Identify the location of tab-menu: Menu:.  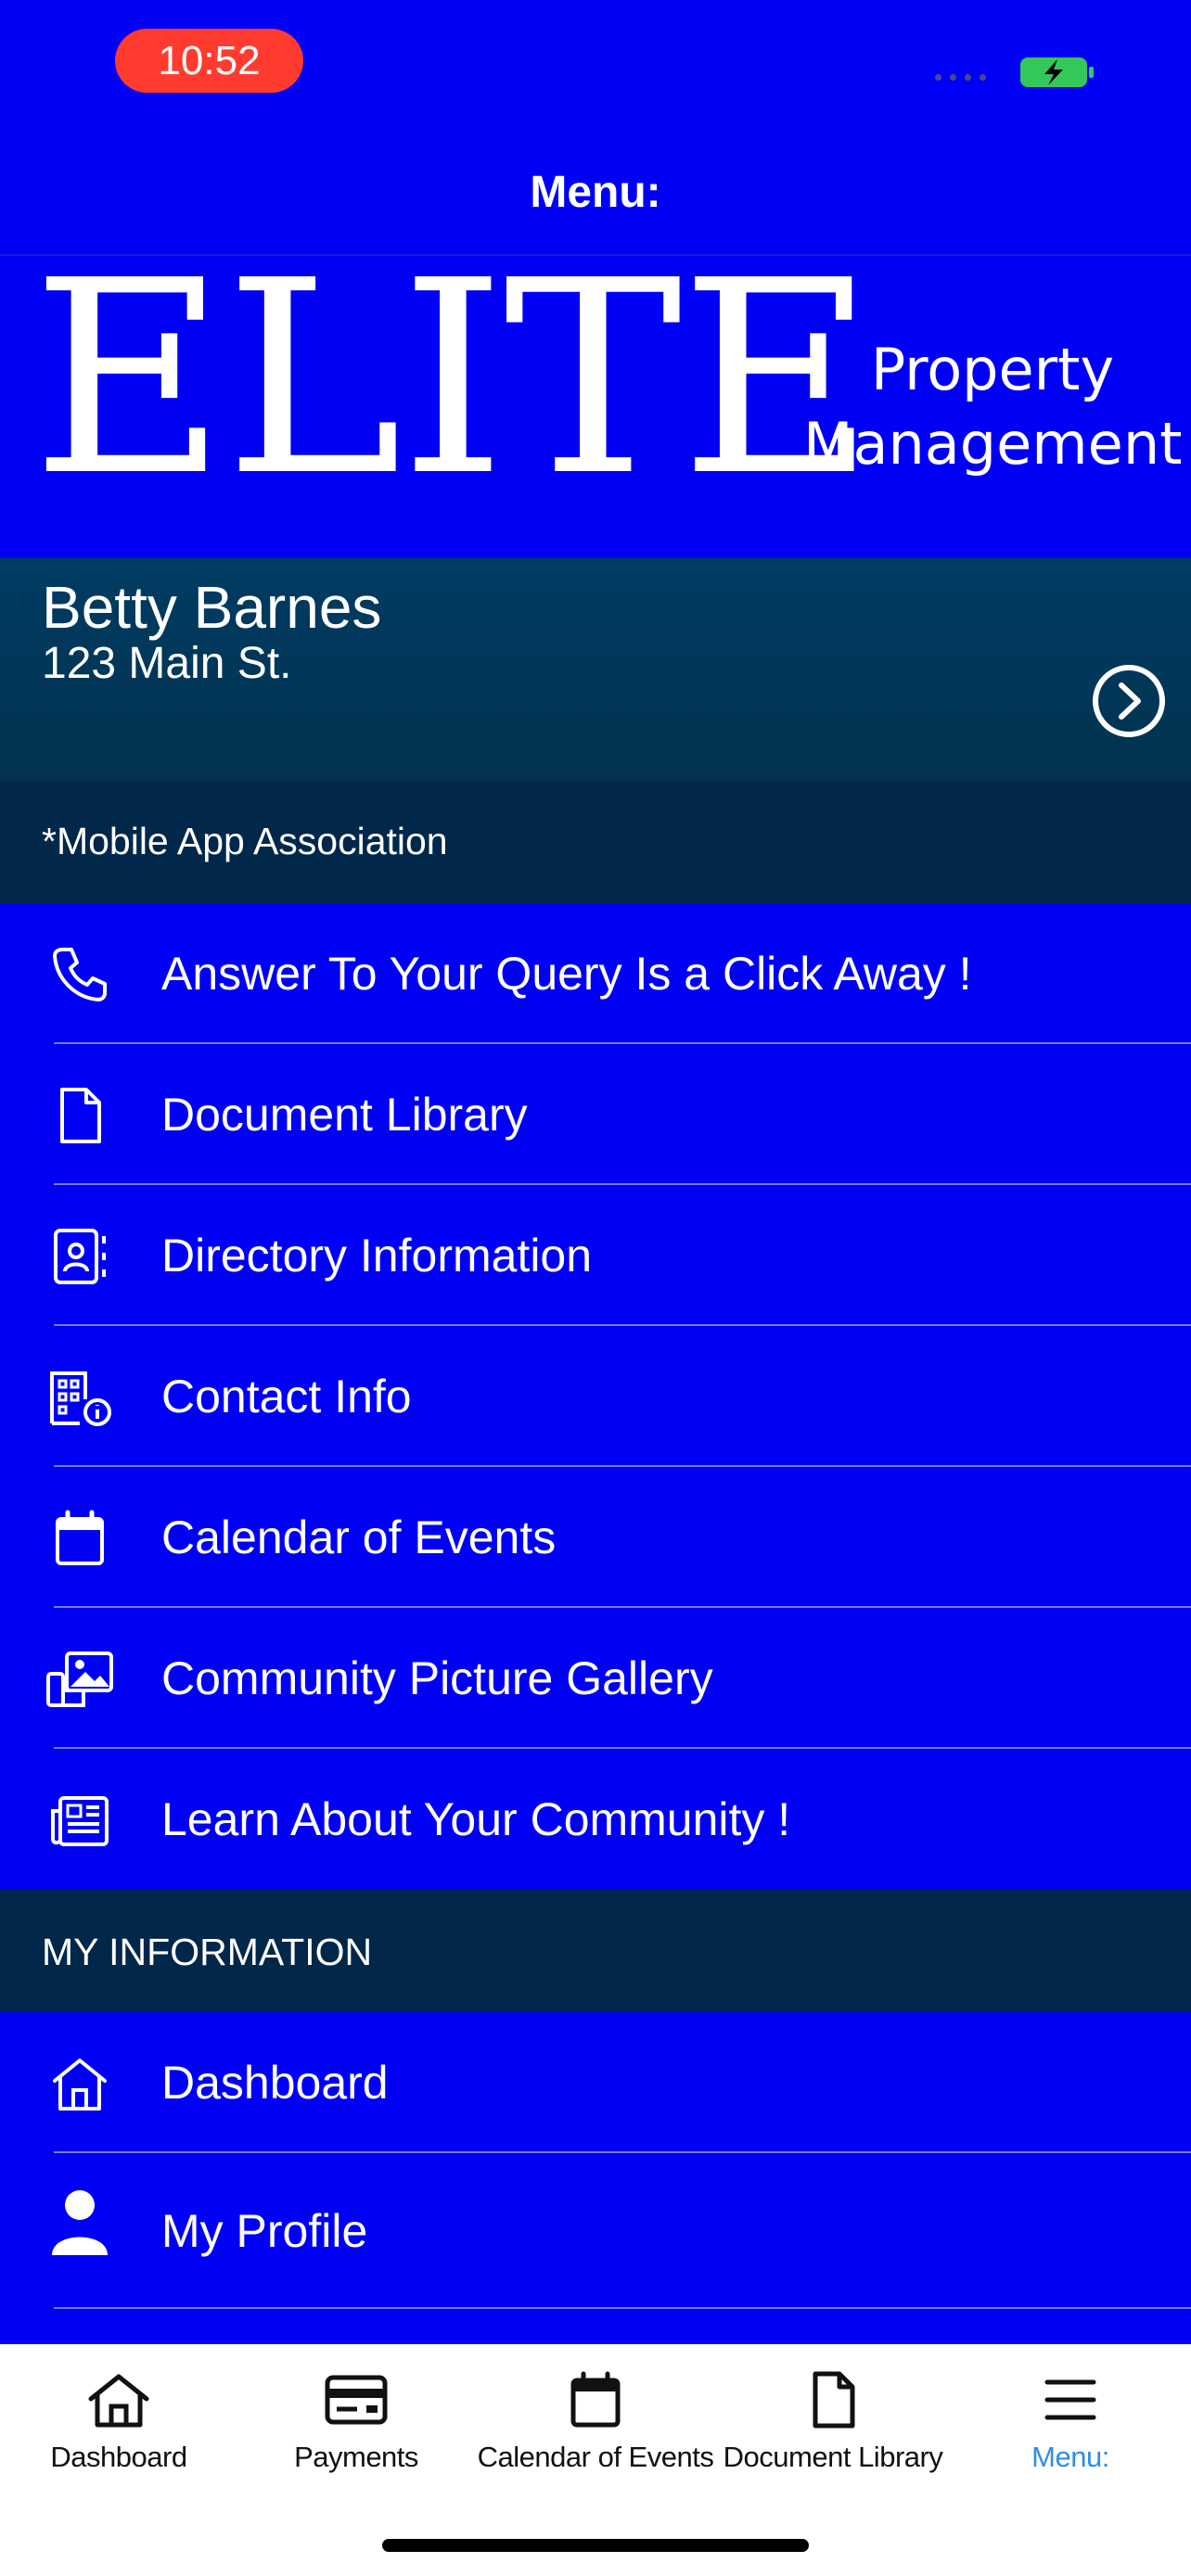
(1070, 2428).